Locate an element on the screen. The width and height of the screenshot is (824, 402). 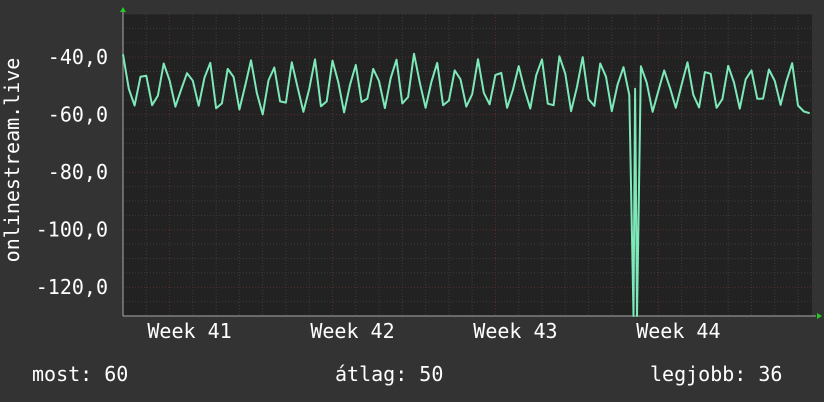
x-tick-label: Week 44 is located at coordinates (678, 331).